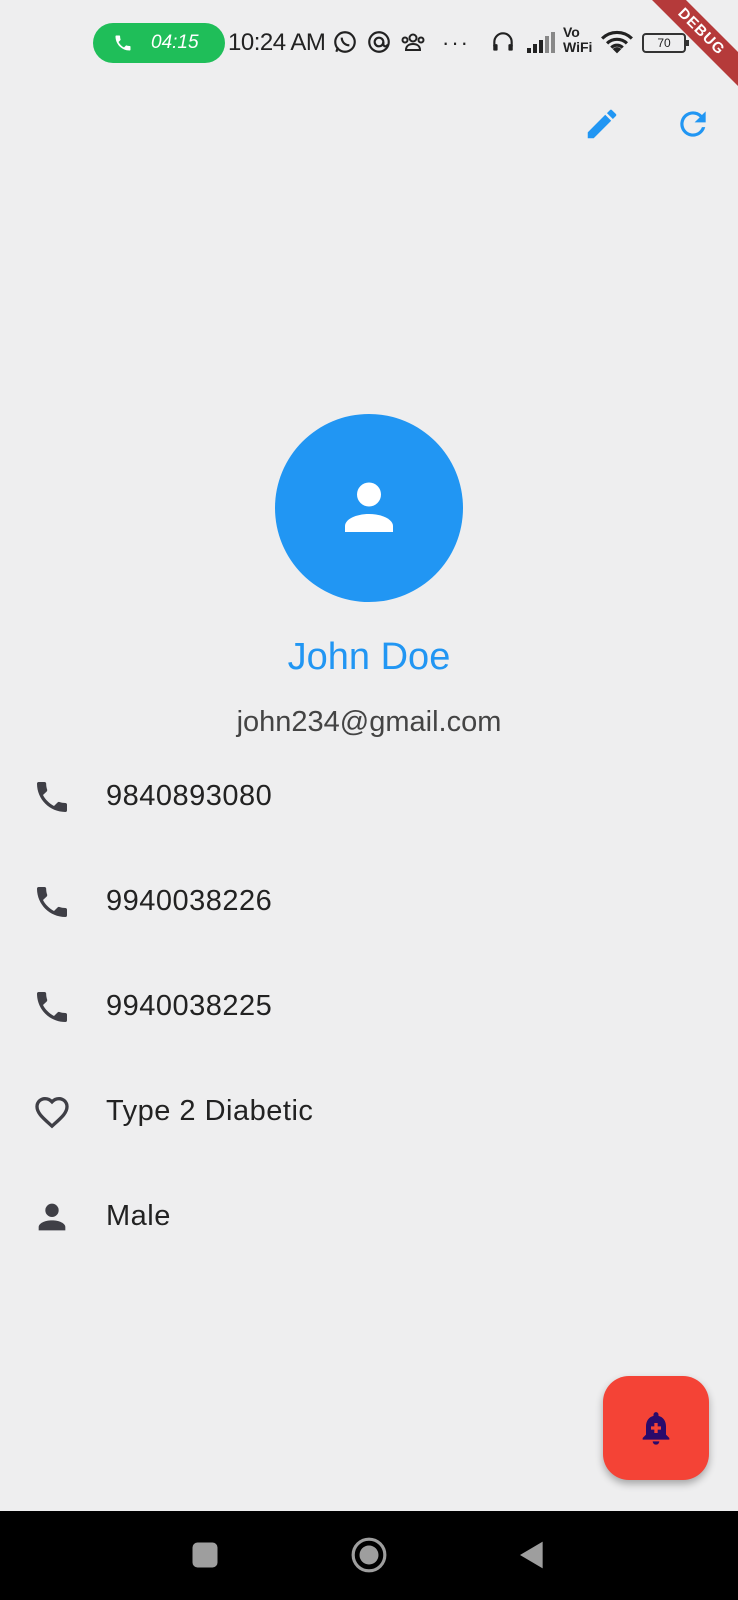  What do you see at coordinates (542, 43) in the screenshot?
I see `signal-icon` at bounding box center [542, 43].